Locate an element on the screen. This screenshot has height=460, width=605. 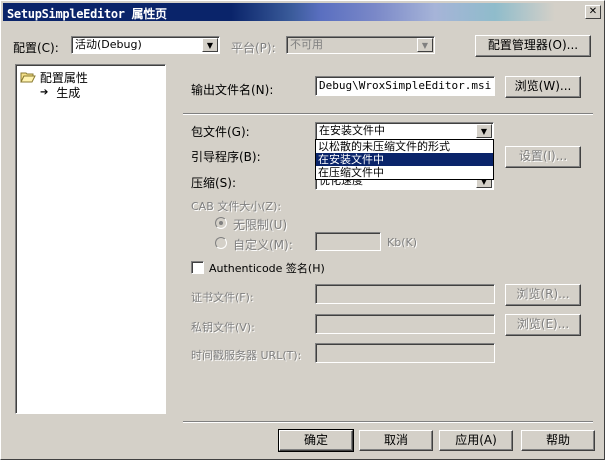
authenticode-label: Authenticode 签名(H) is located at coordinates (267, 268).